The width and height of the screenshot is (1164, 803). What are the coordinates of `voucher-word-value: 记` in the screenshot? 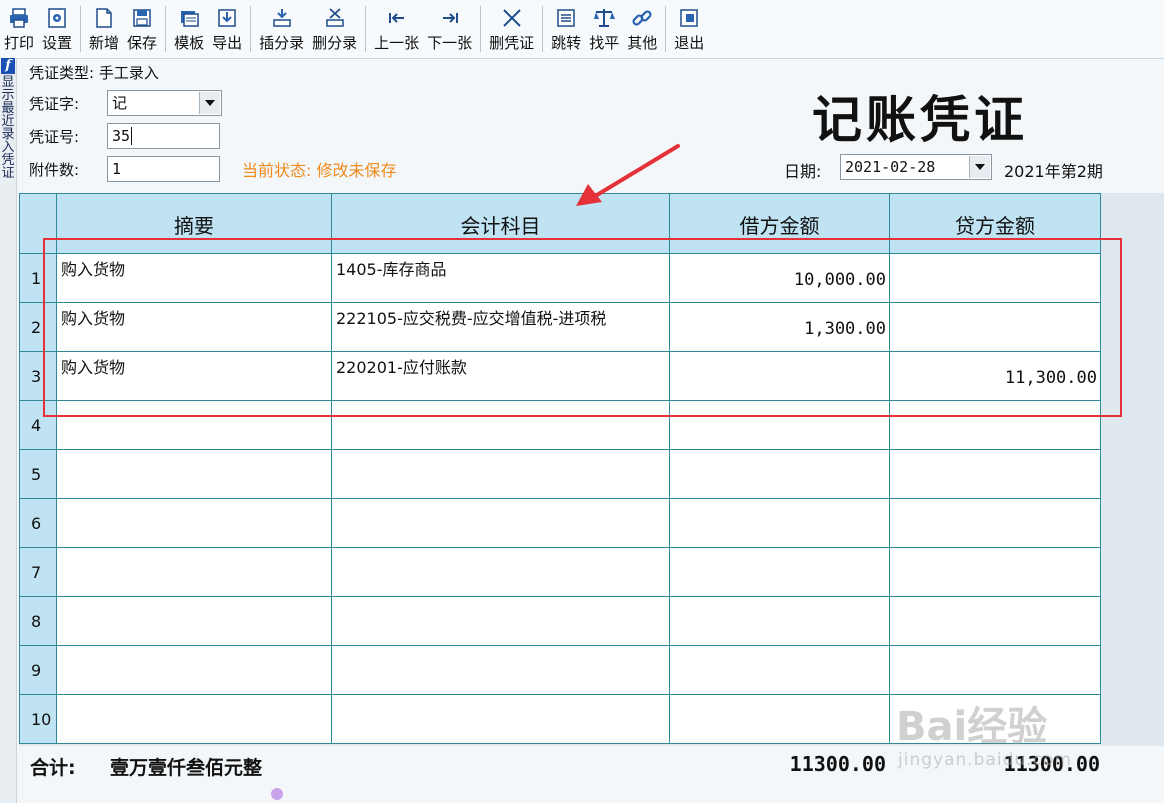 It's located at (120, 103).